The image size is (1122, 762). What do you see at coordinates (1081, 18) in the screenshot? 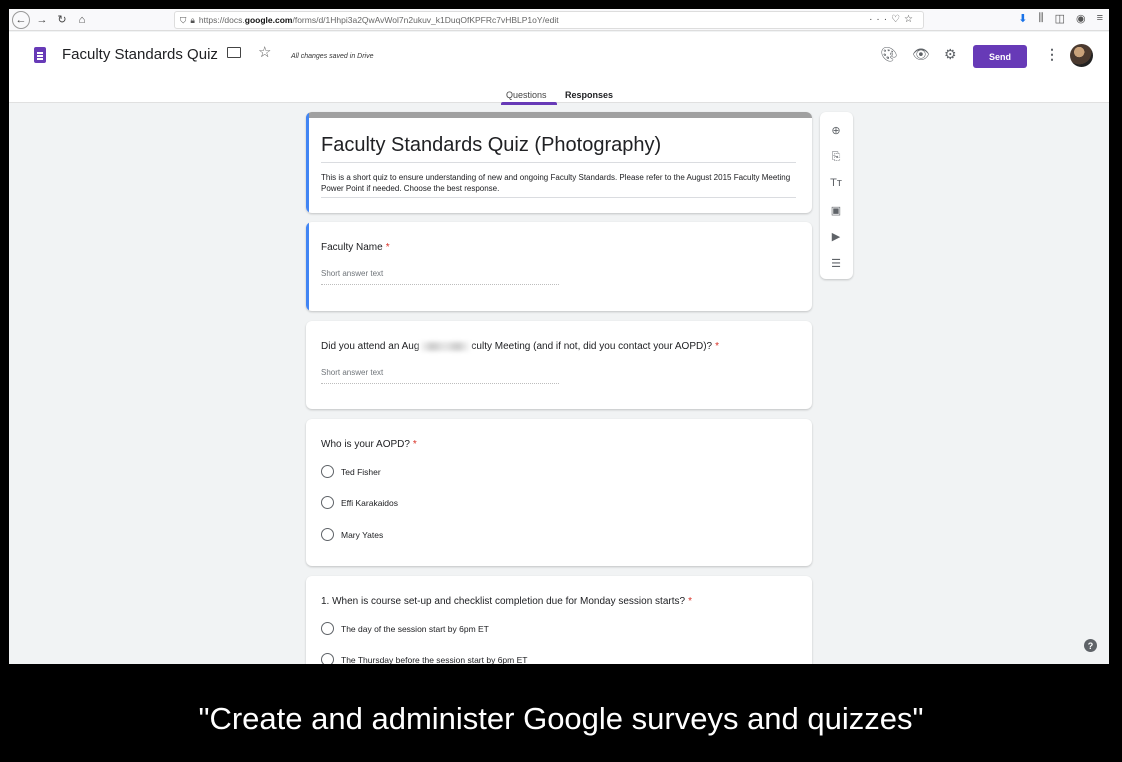
I see `account-icon: ◉` at bounding box center [1081, 18].